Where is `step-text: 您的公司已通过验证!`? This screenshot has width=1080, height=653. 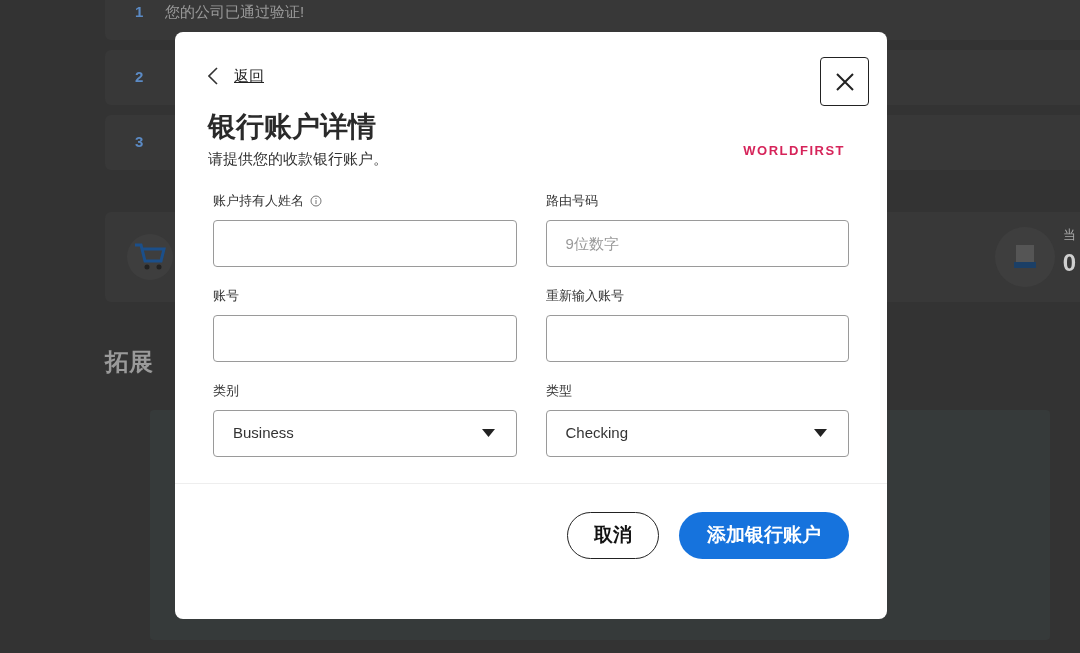 step-text: 您的公司已通过验证! is located at coordinates (235, 12).